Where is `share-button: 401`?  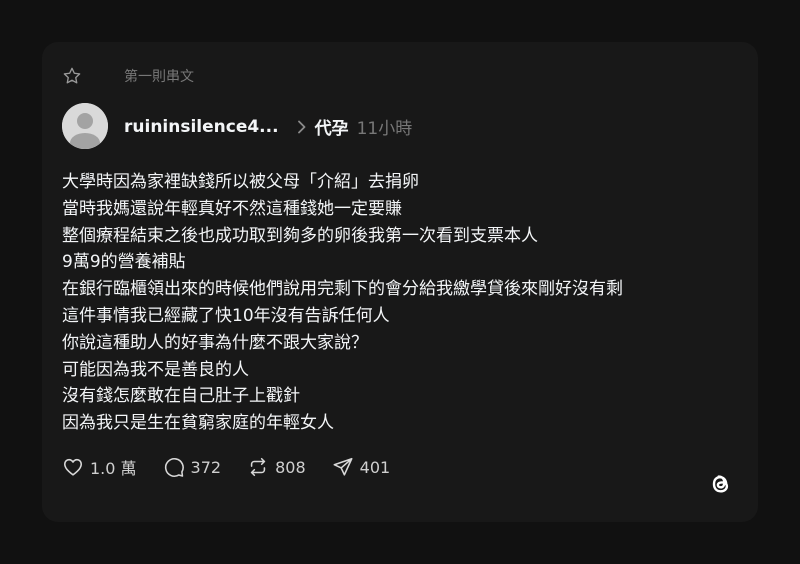
share-button: 401 is located at coordinates (361, 467).